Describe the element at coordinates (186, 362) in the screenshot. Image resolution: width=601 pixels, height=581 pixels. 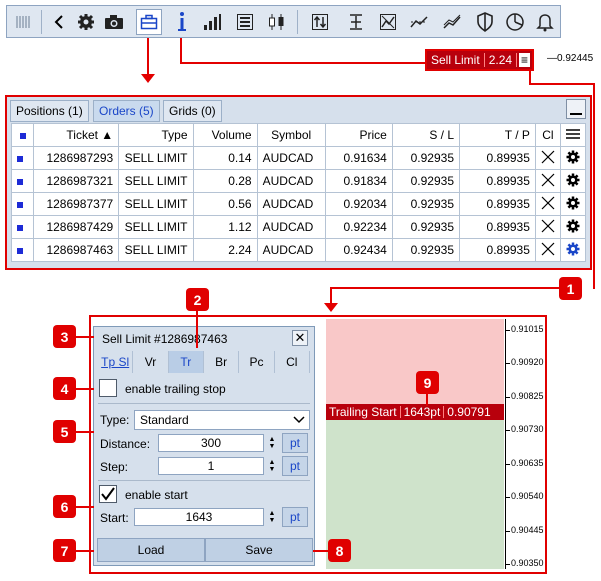
I see `dialog-tab-tr: Tr` at that location.